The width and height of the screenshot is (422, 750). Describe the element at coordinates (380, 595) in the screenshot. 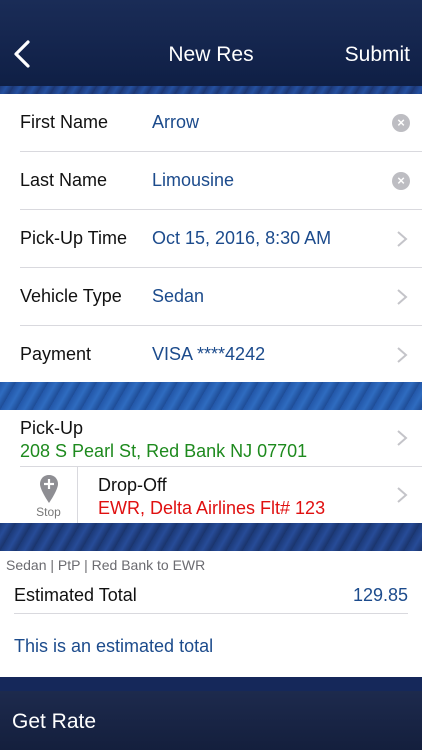

I see `estimated-total-value: 129.85` at that location.